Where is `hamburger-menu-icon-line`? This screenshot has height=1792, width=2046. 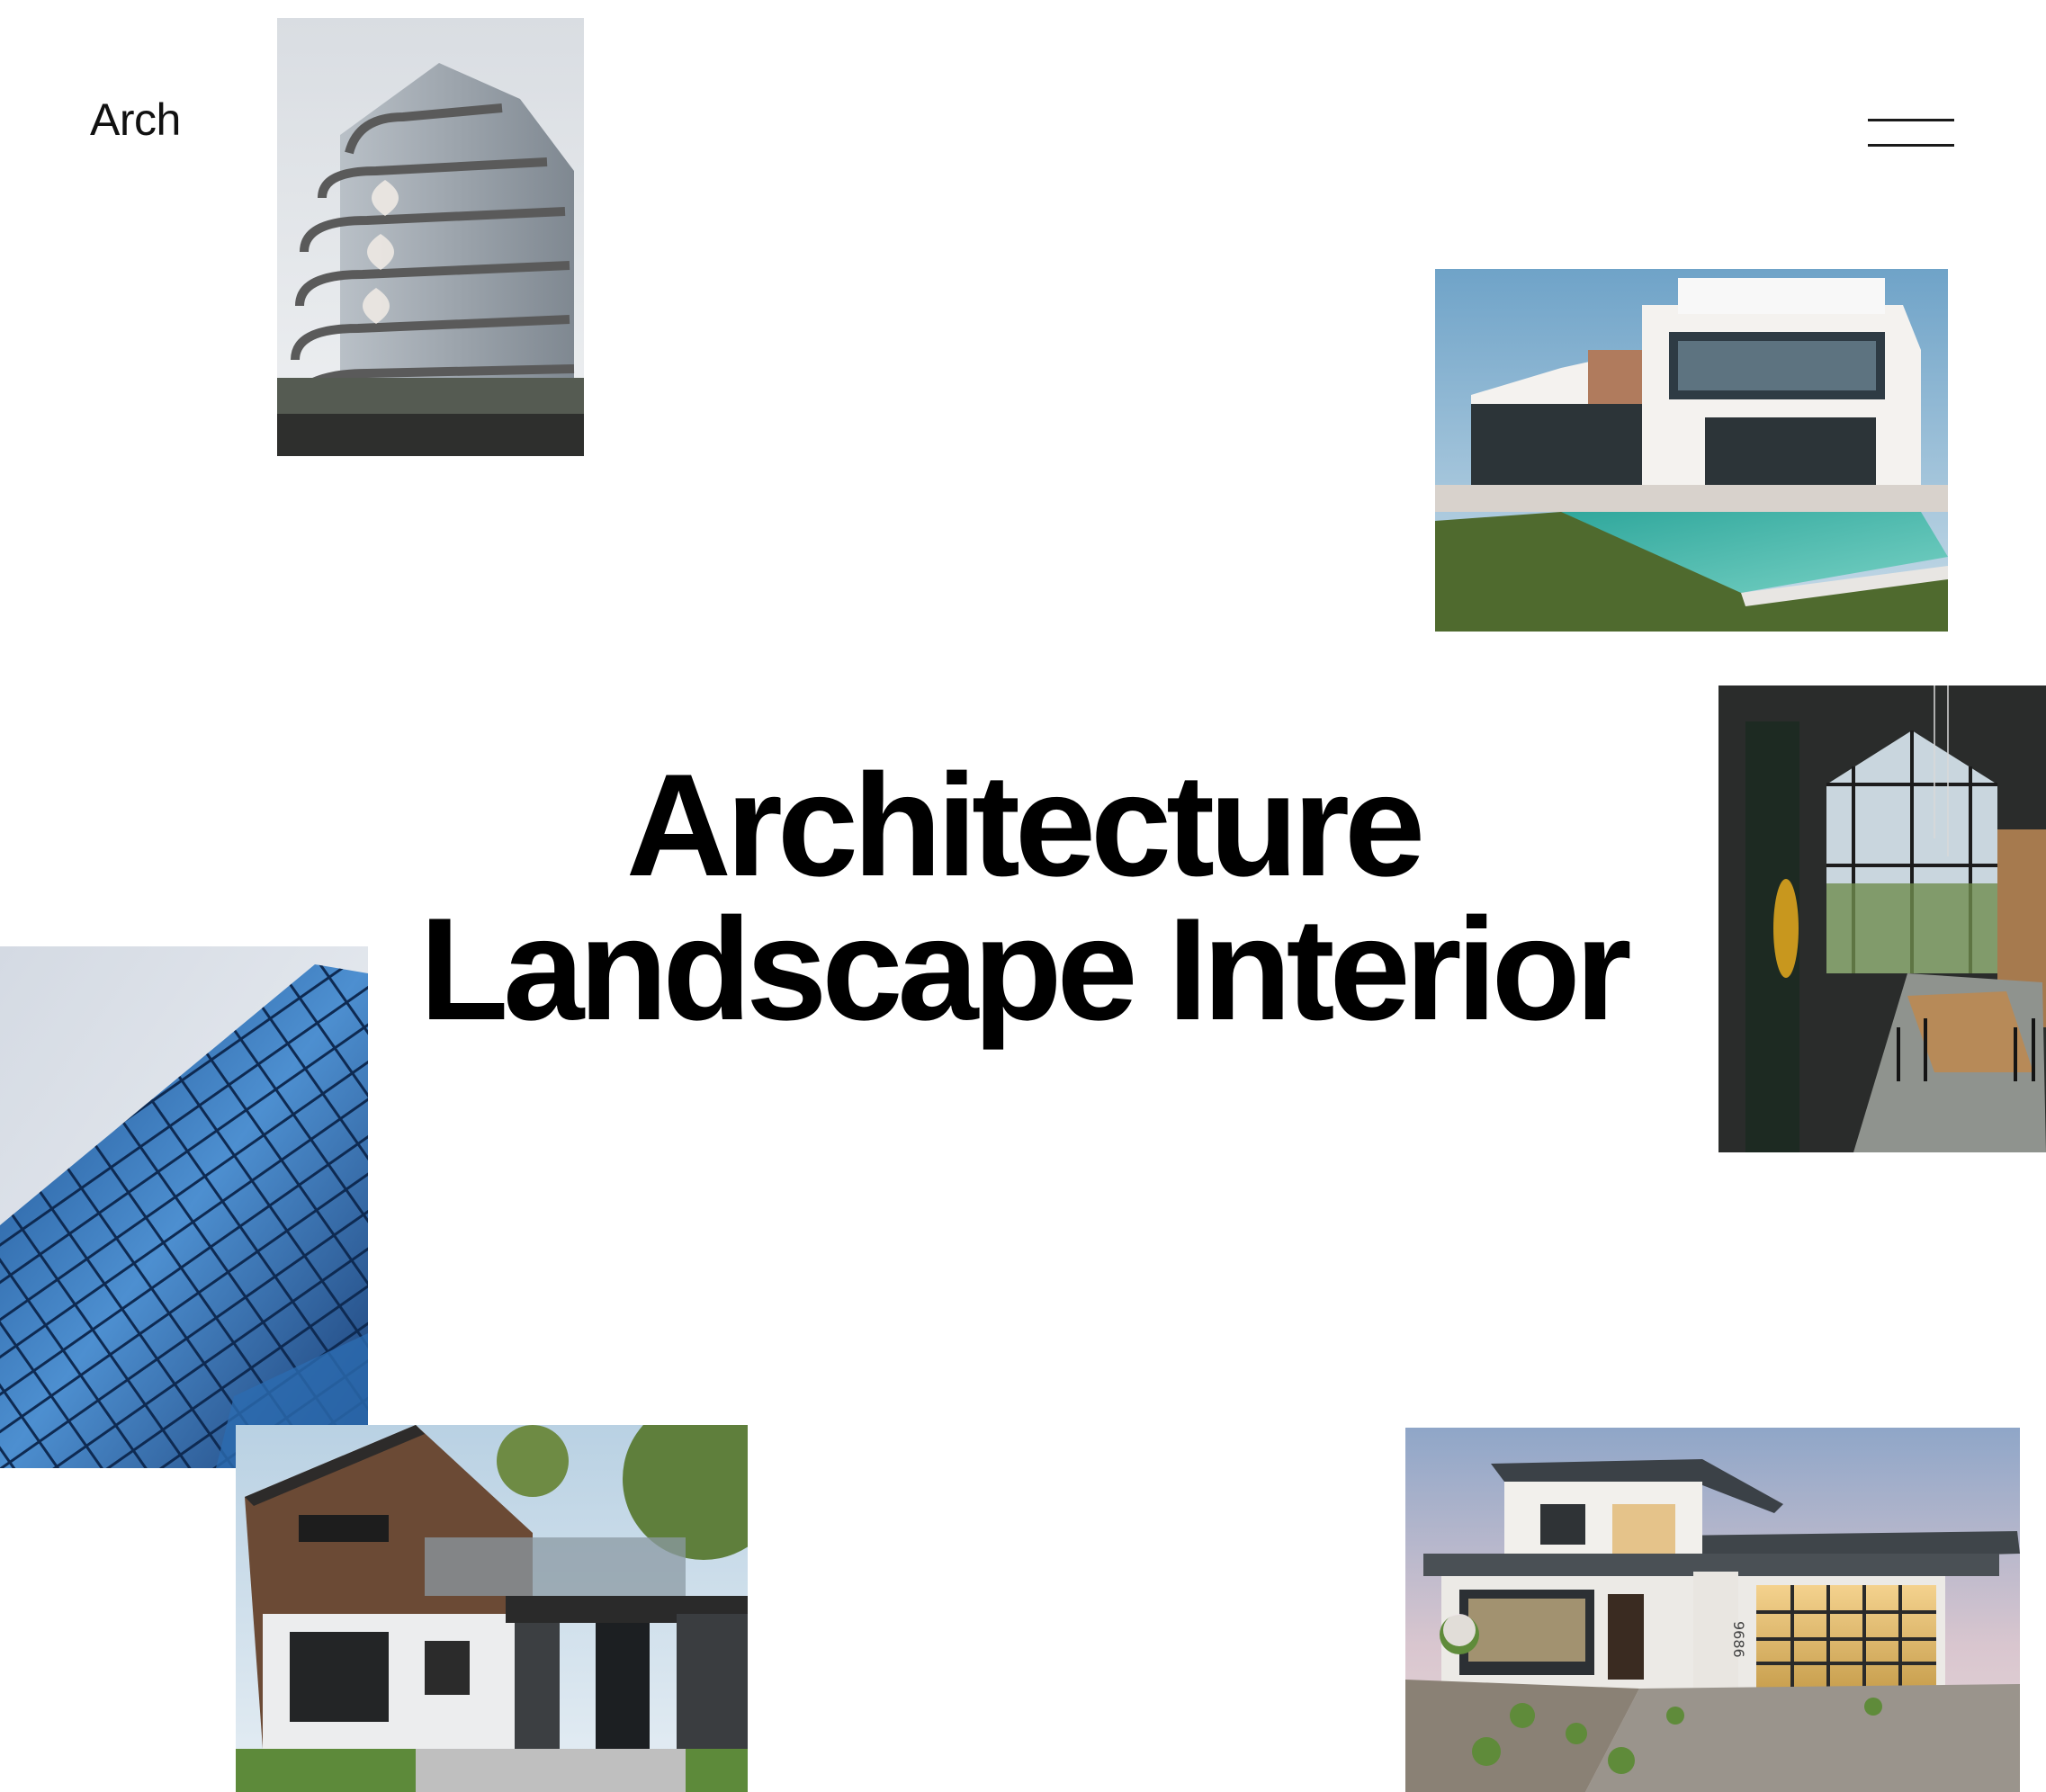
hamburger-menu-icon-line is located at coordinates (1911, 145).